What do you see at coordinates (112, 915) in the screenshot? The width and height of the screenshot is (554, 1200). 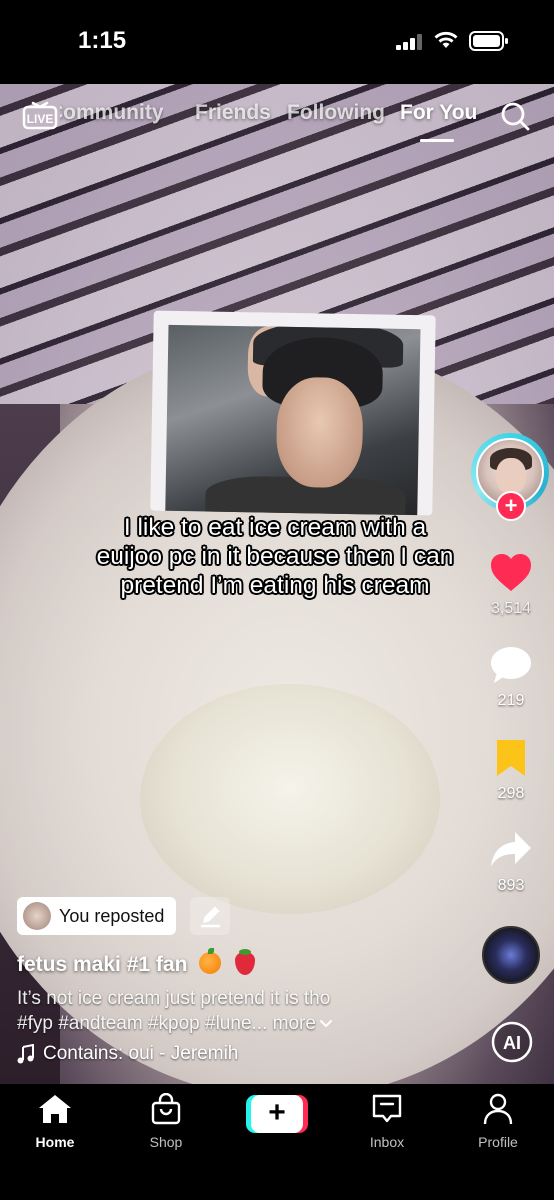 I see `repost-label: You reposted` at bounding box center [112, 915].